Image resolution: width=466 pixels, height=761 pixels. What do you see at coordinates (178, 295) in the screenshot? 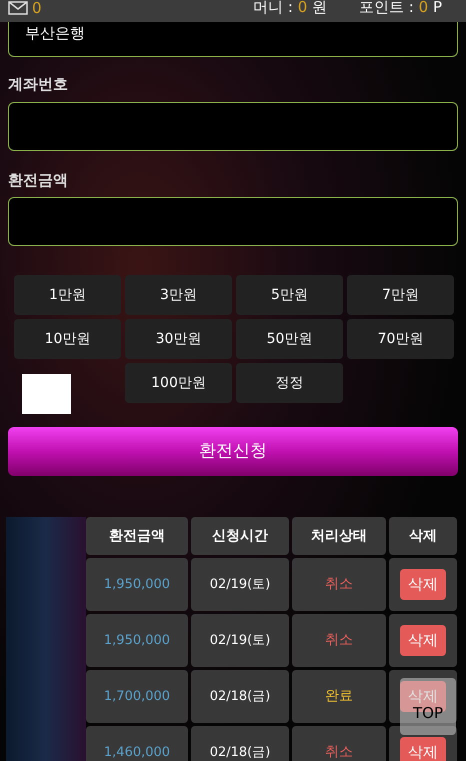
I see `amount-button: 3만원` at bounding box center [178, 295].